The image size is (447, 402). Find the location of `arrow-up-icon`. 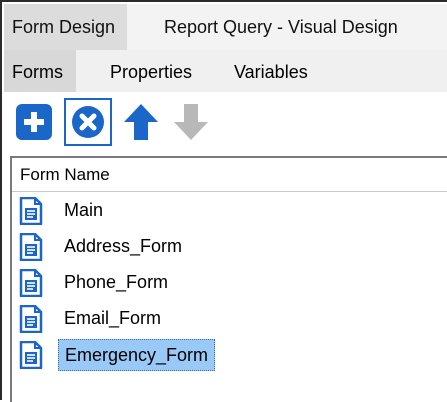

arrow-up-icon is located at coordinates (141, 122).